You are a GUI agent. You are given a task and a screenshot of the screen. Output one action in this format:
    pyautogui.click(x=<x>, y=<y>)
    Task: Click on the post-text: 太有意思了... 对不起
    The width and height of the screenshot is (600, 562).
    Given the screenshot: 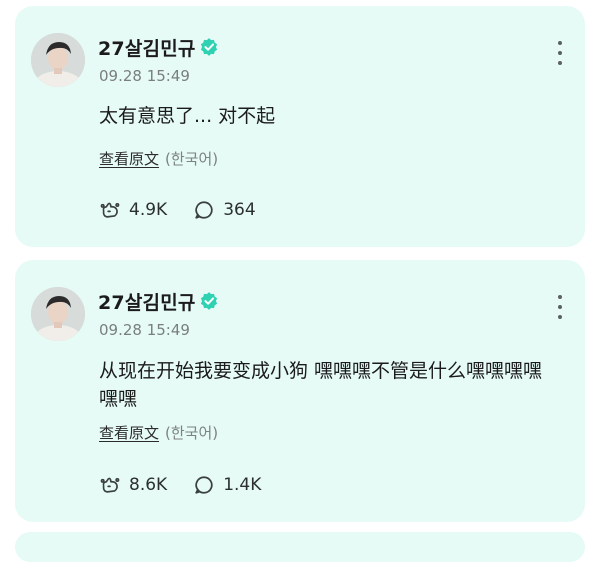 What is the action you would take?
    pyautogui.click(x=187, y=116)
    